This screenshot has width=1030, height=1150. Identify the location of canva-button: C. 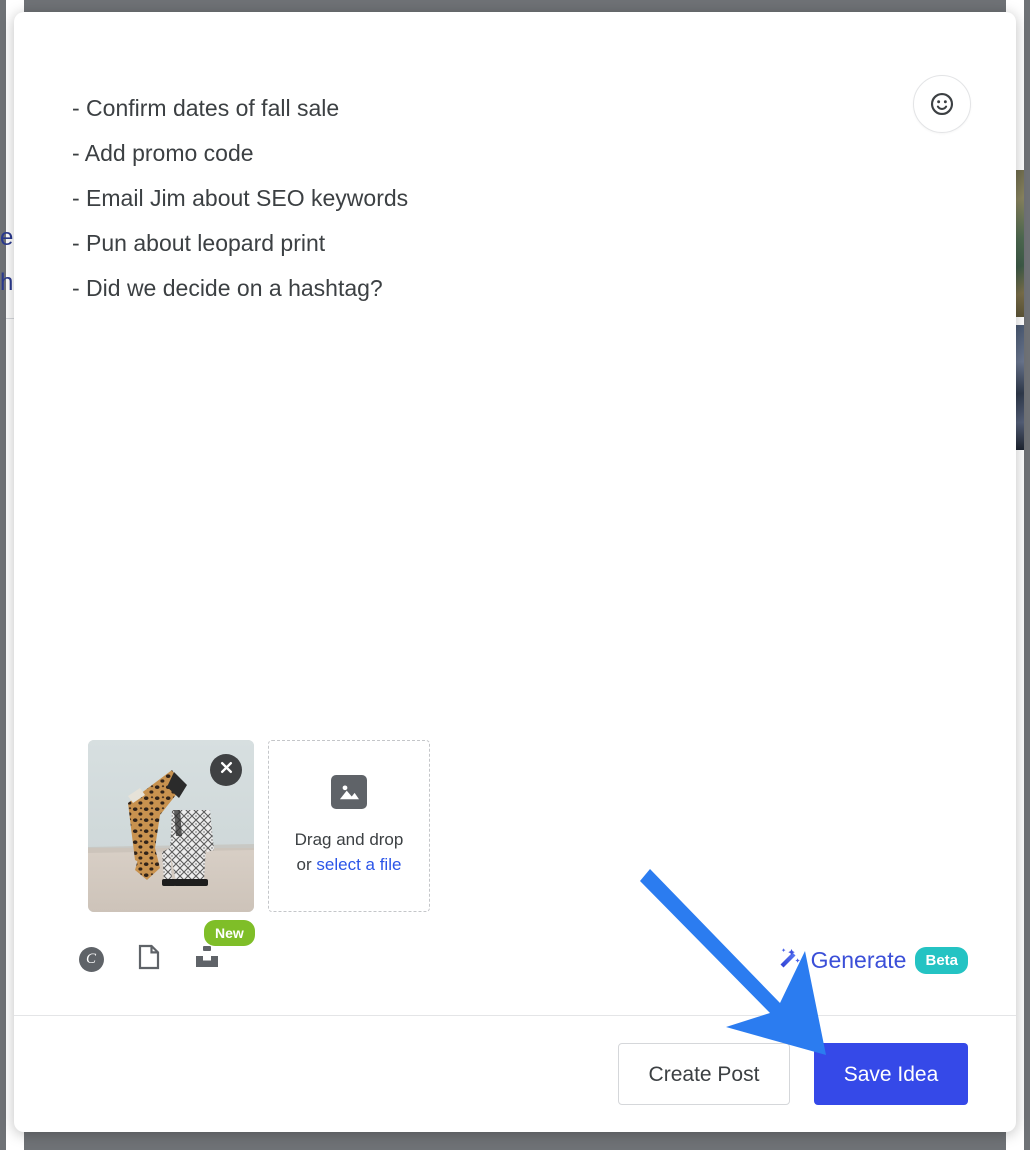
(91, 959).